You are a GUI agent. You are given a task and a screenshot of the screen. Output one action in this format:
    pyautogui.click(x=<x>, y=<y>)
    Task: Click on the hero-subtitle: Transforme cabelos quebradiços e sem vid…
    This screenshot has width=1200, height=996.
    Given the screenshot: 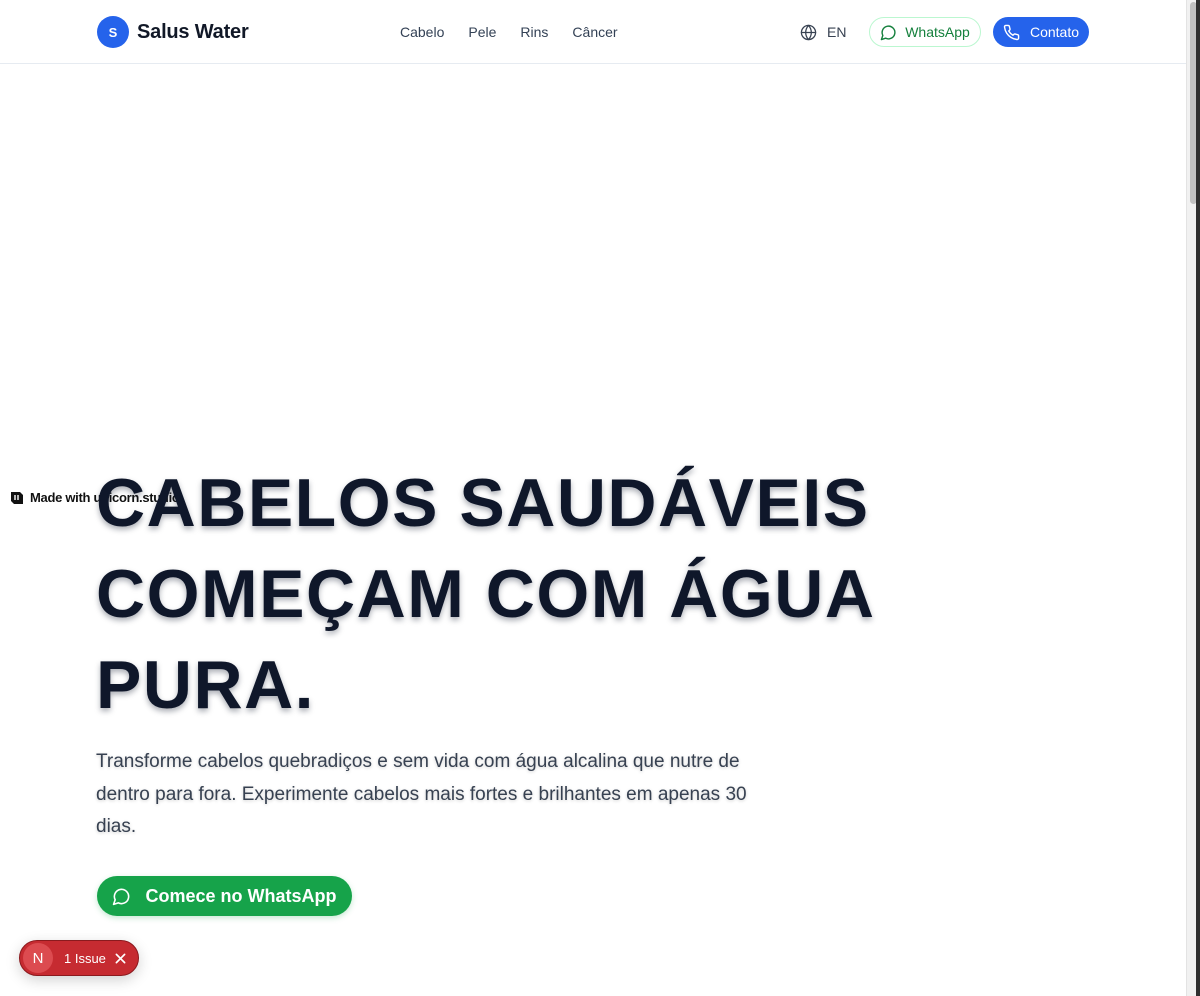 What is the action you would take?
    pyautogui.click(x=421, y=794)
    